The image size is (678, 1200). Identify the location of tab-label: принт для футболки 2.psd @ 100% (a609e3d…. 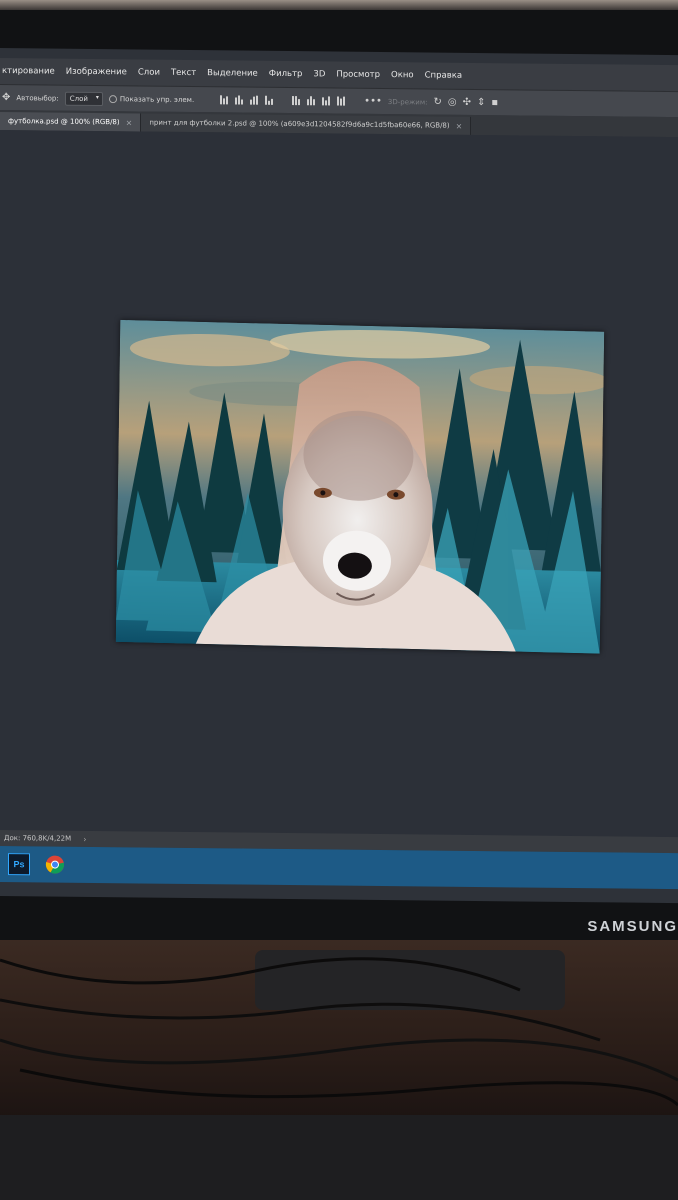
(299, 124).